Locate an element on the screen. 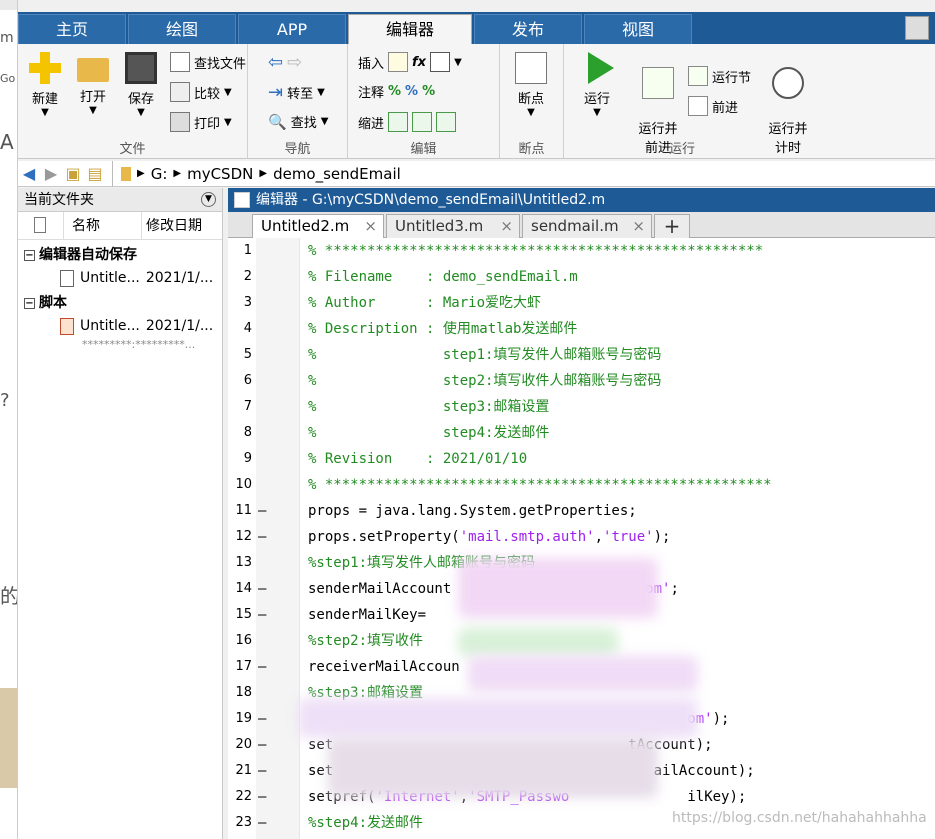  bleed-text-3: A is located at coordinates (7, 142).